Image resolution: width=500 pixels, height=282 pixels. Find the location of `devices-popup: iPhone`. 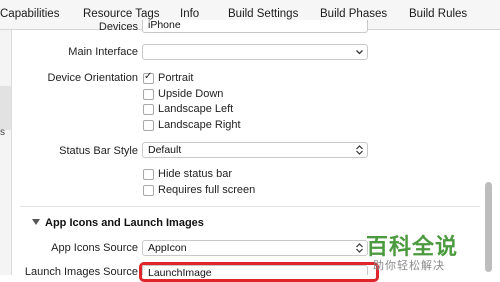

devices-popup: iPhone is located at coordinates (255, 26).